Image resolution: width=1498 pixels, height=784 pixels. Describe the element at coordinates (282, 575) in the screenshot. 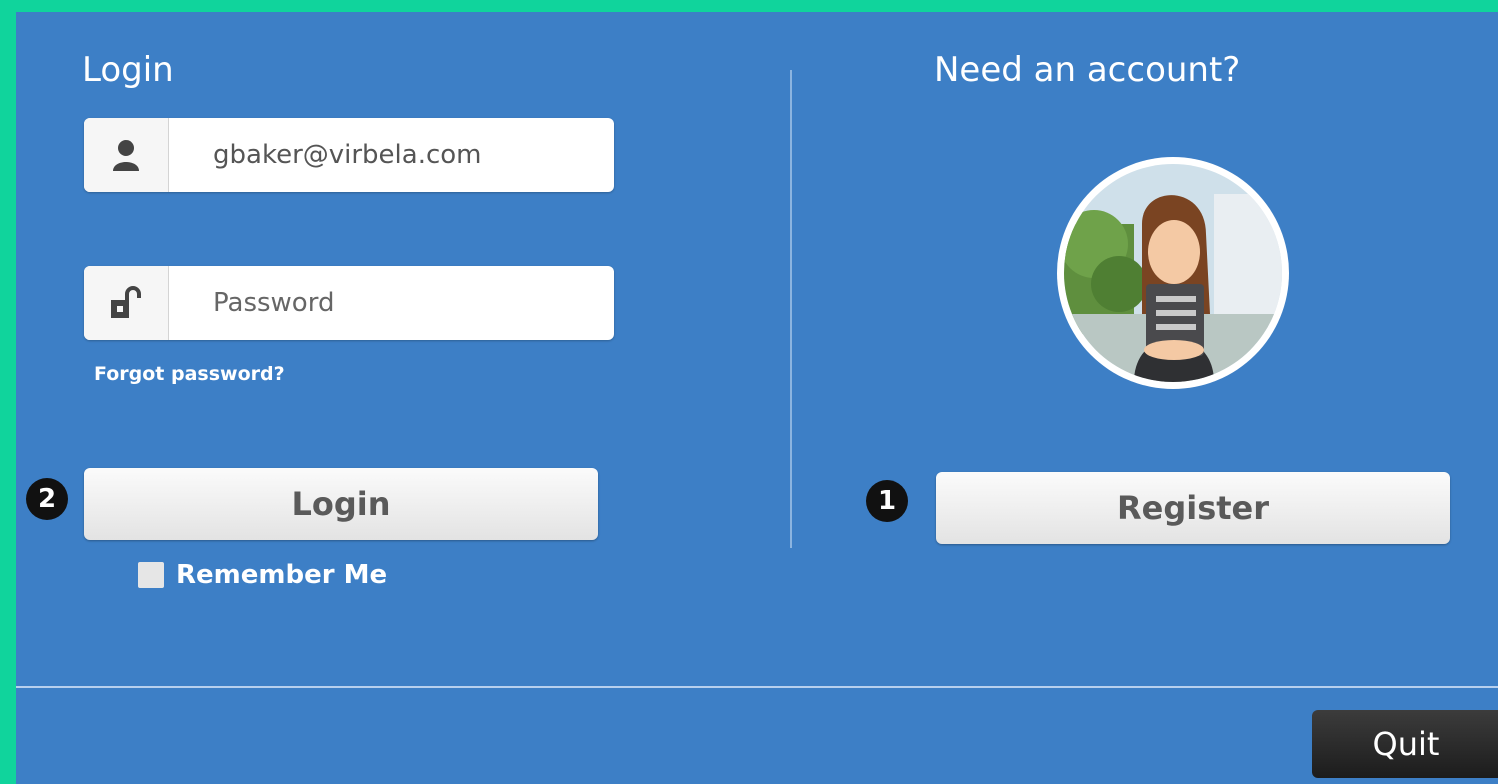

I see `remember-me-label: Remember Me` at that location.